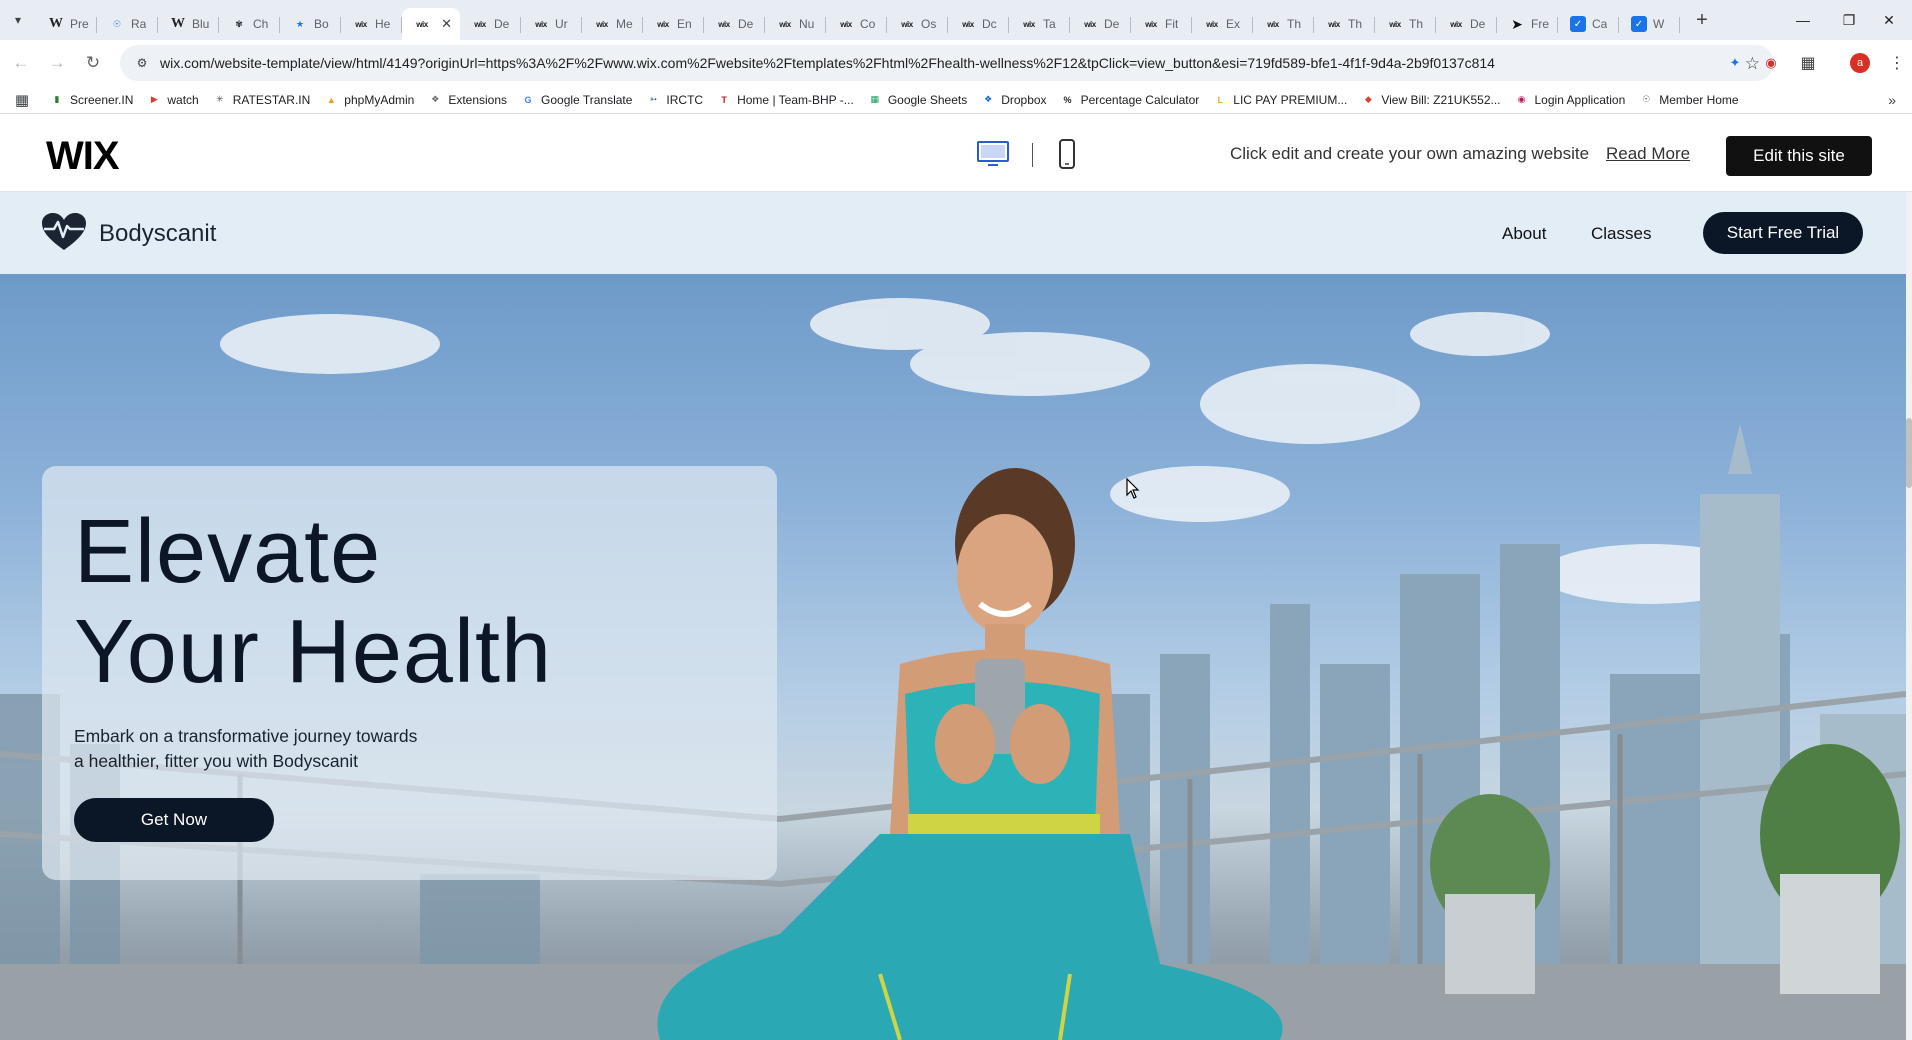  Describe the element at coordinates (1803, 20) in the screenshot. I see `minimize-window-icon: —` at that location.